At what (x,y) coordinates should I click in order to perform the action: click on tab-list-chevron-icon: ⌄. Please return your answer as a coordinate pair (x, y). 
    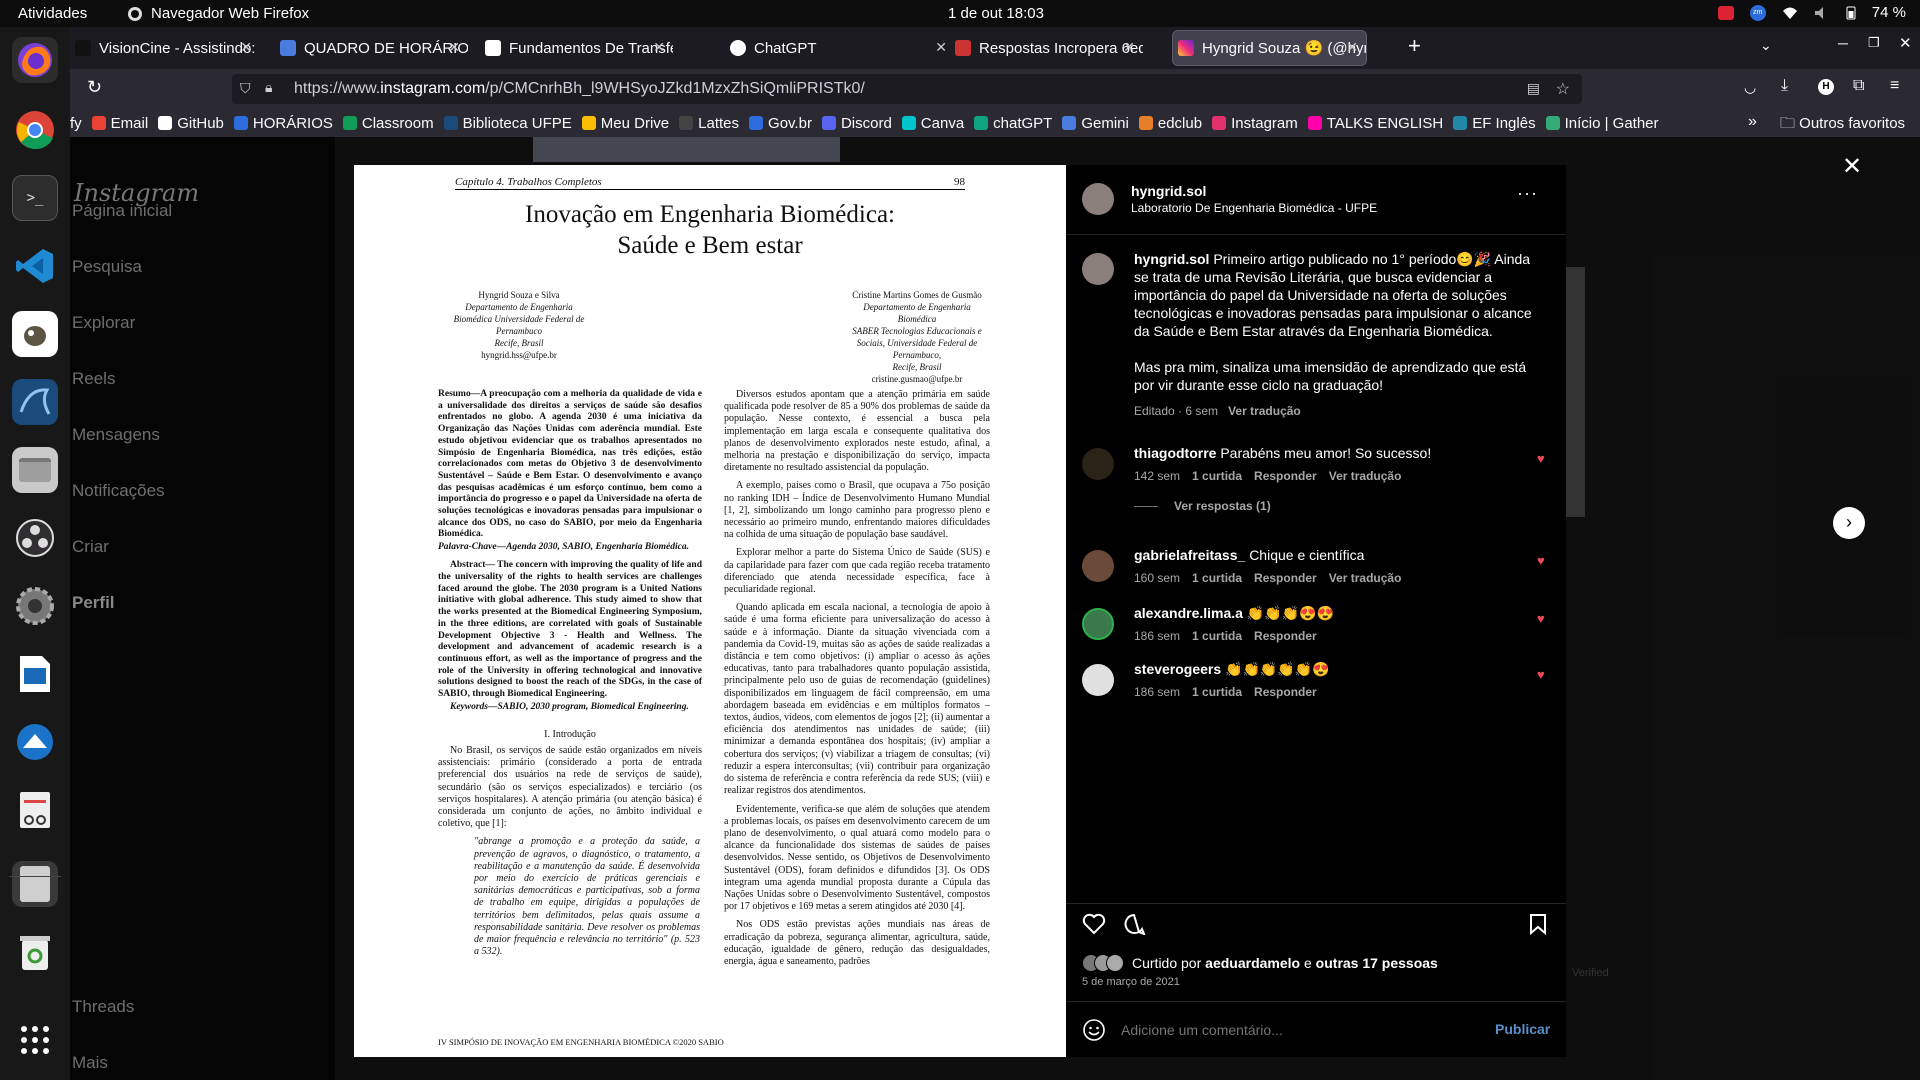
    Looking at the image, I should click on (1766, 45).